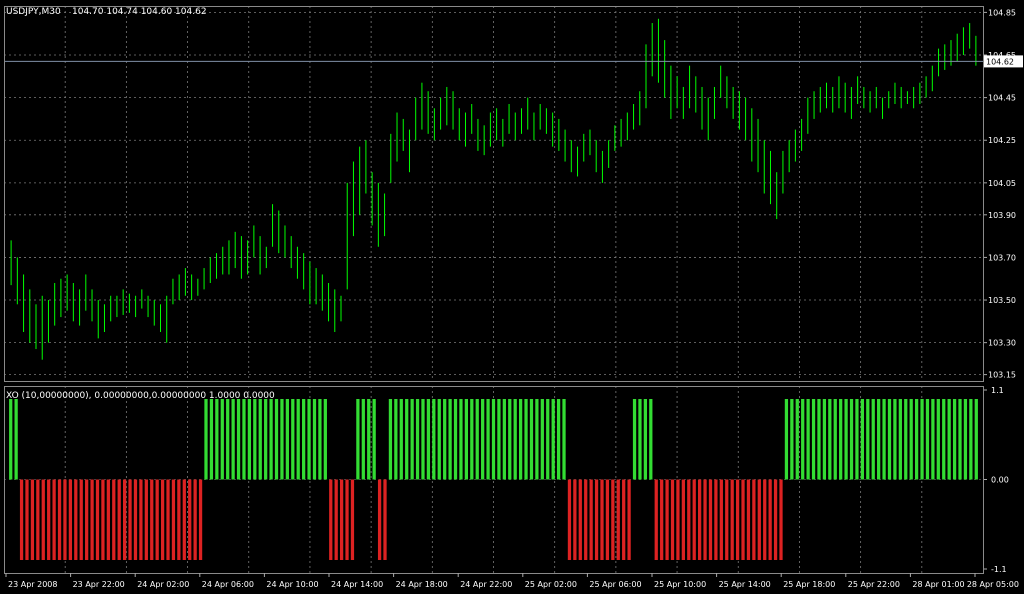 Image resolution: width=1024 pixels, height=594 pixels. I want to click on y-tick-label: 103.30, so click(1002, 343).